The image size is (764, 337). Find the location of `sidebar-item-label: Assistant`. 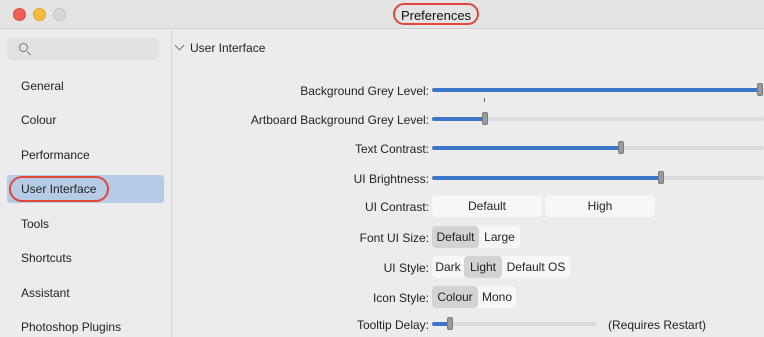

sidebar-item-label: Assistant is located at coordinates (45, 293).